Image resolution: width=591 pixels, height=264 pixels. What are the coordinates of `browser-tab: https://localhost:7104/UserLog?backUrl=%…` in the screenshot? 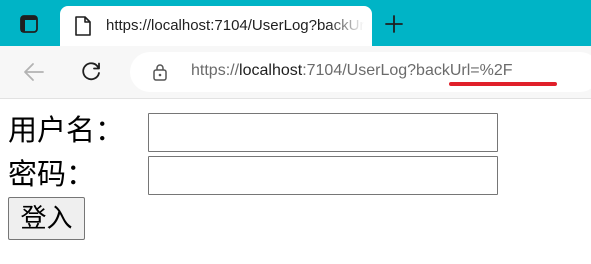 It's located at (216, 26).